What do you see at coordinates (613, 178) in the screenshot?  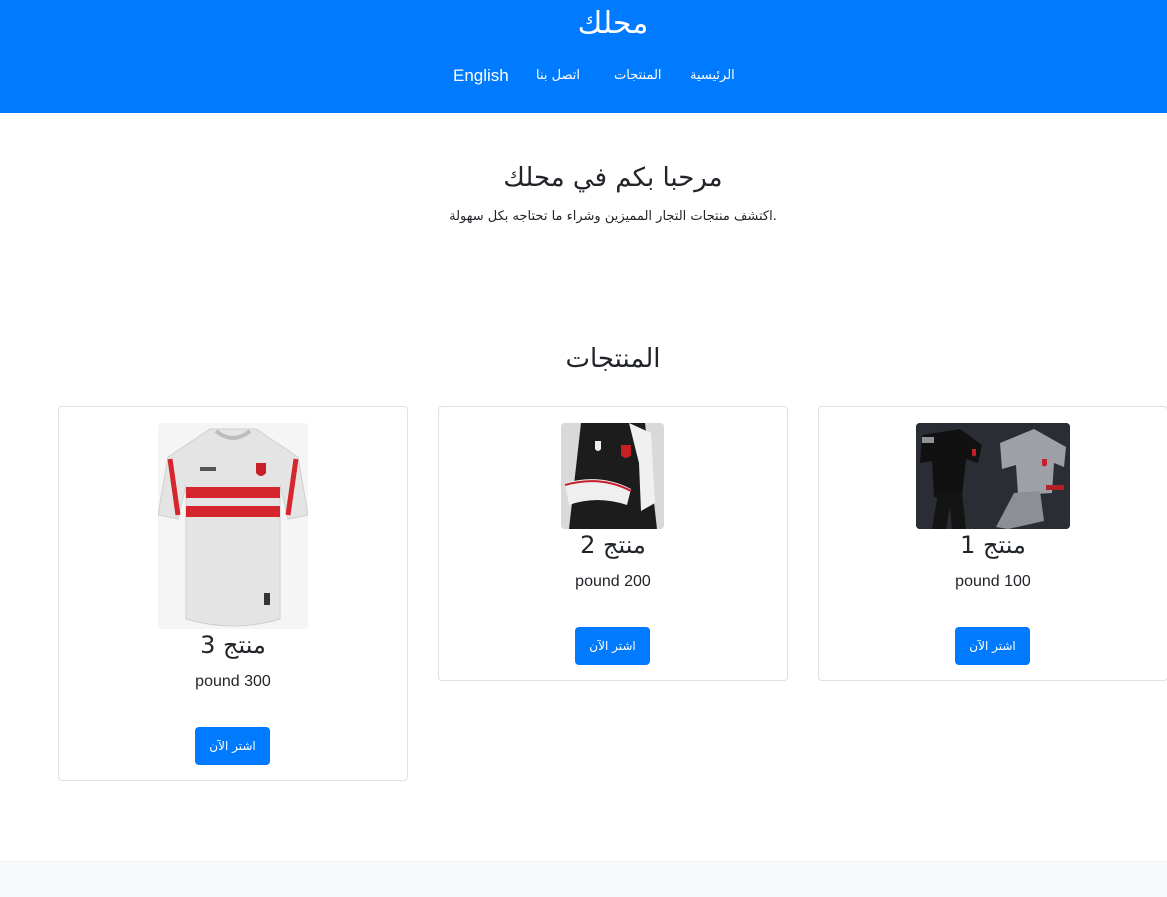 I see `hero-title: مرحبا بكم في محلك` at bounding box center [613, 178].